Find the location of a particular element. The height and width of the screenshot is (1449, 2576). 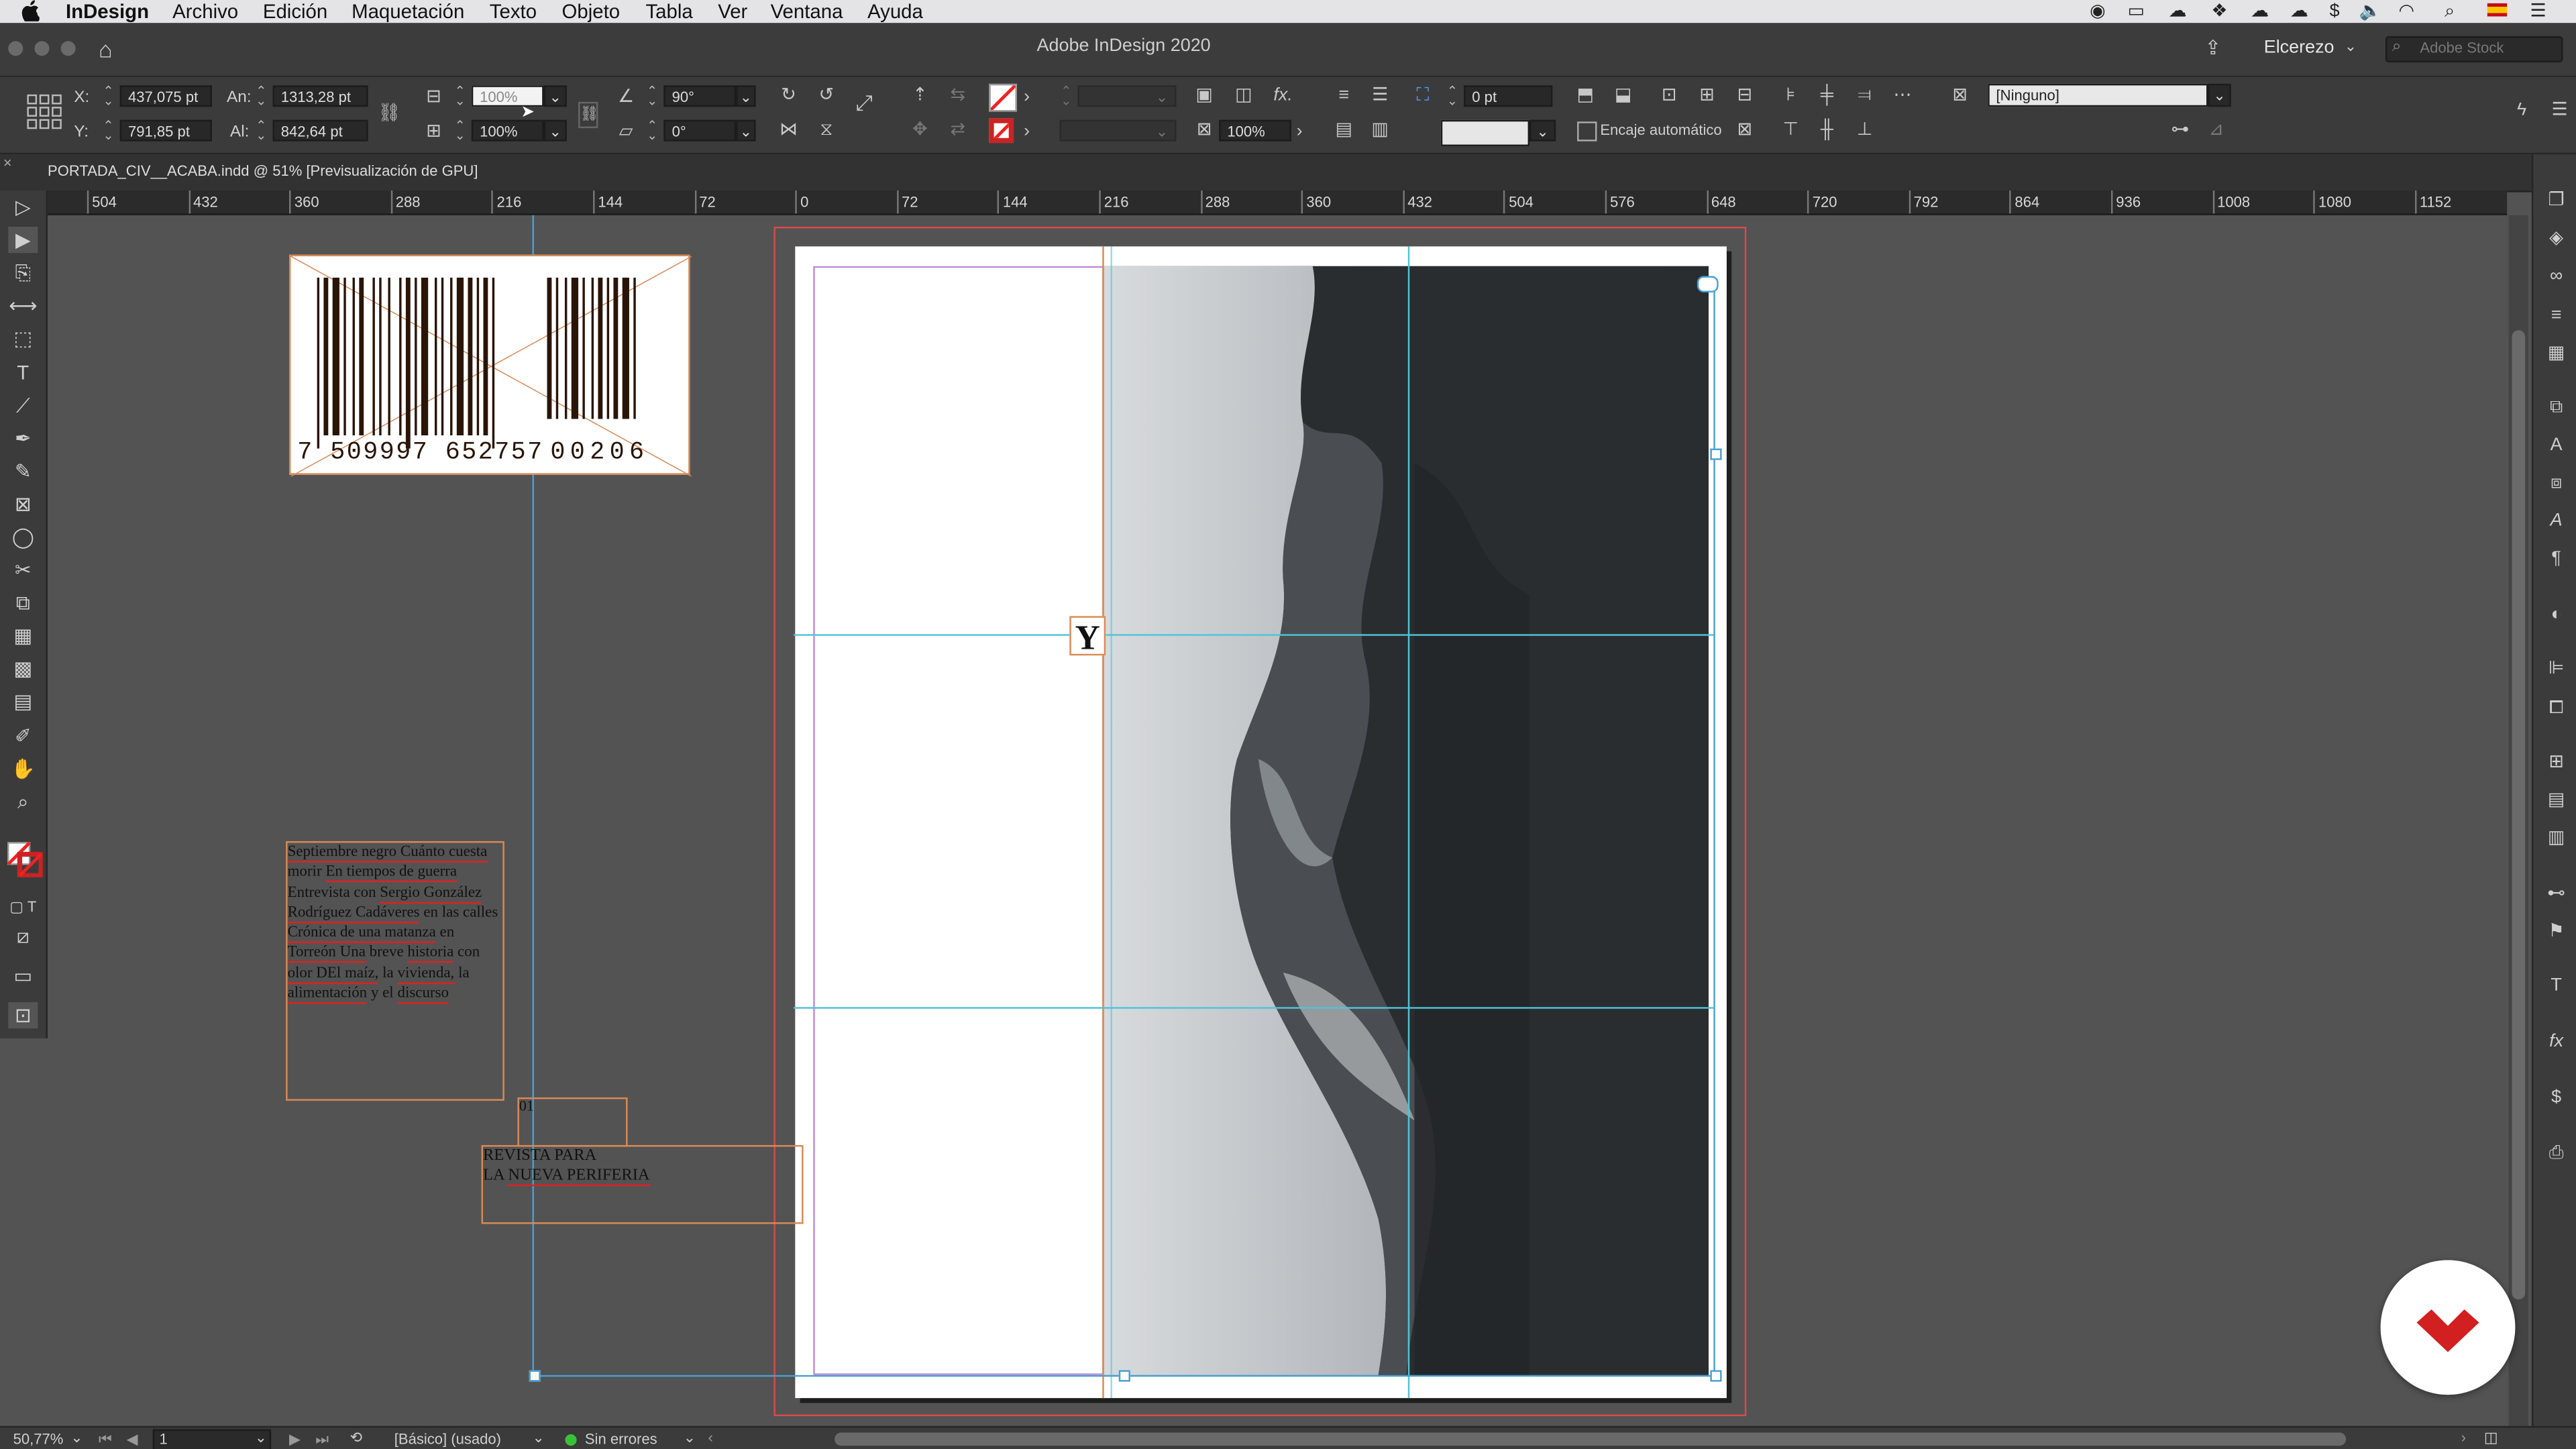

preflight-status: Sin errores is located at coordinates (621, 1439).